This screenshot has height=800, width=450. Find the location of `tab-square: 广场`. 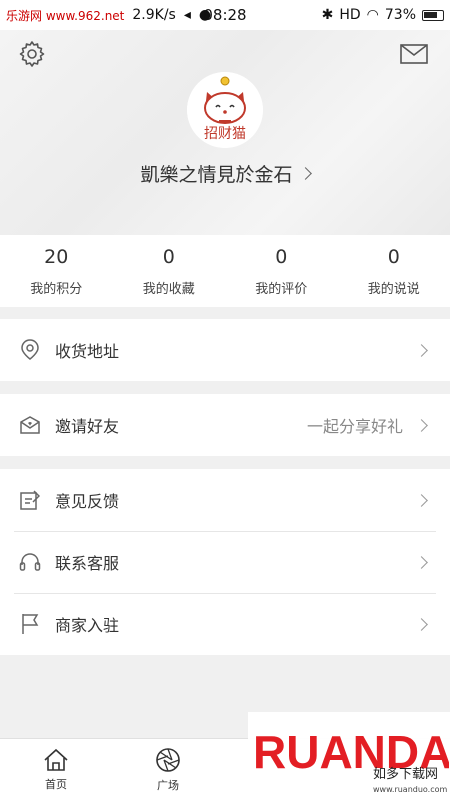

tab-square: 广场 is located at coordinates (168, 769).